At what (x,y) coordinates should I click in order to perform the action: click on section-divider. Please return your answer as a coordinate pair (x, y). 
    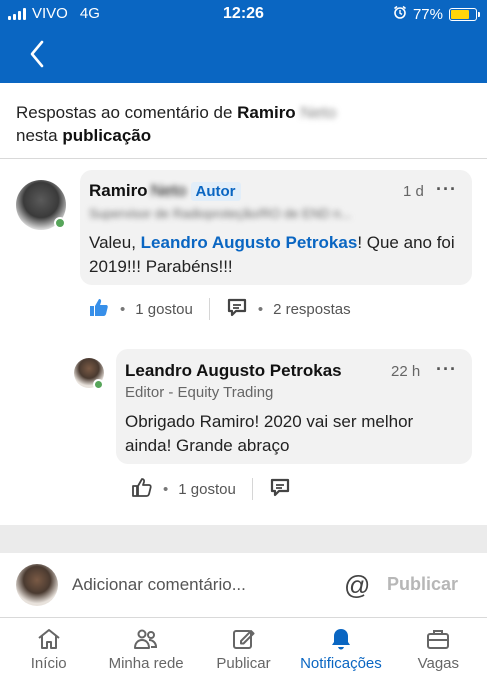
    Looking at the image, I should click on (243, 539).